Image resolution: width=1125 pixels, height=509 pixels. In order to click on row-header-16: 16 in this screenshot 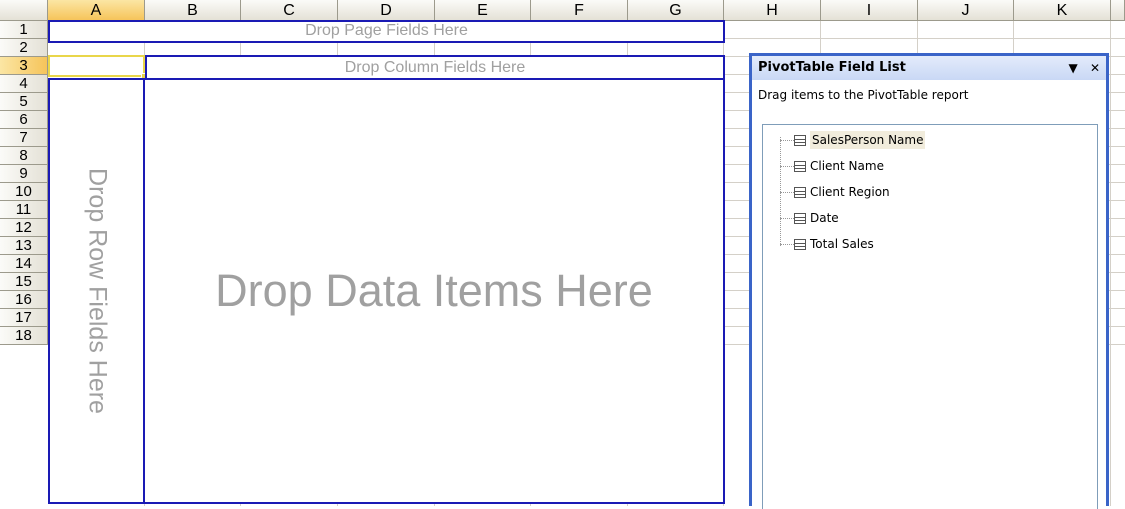, I will do `click(24, 300)`.